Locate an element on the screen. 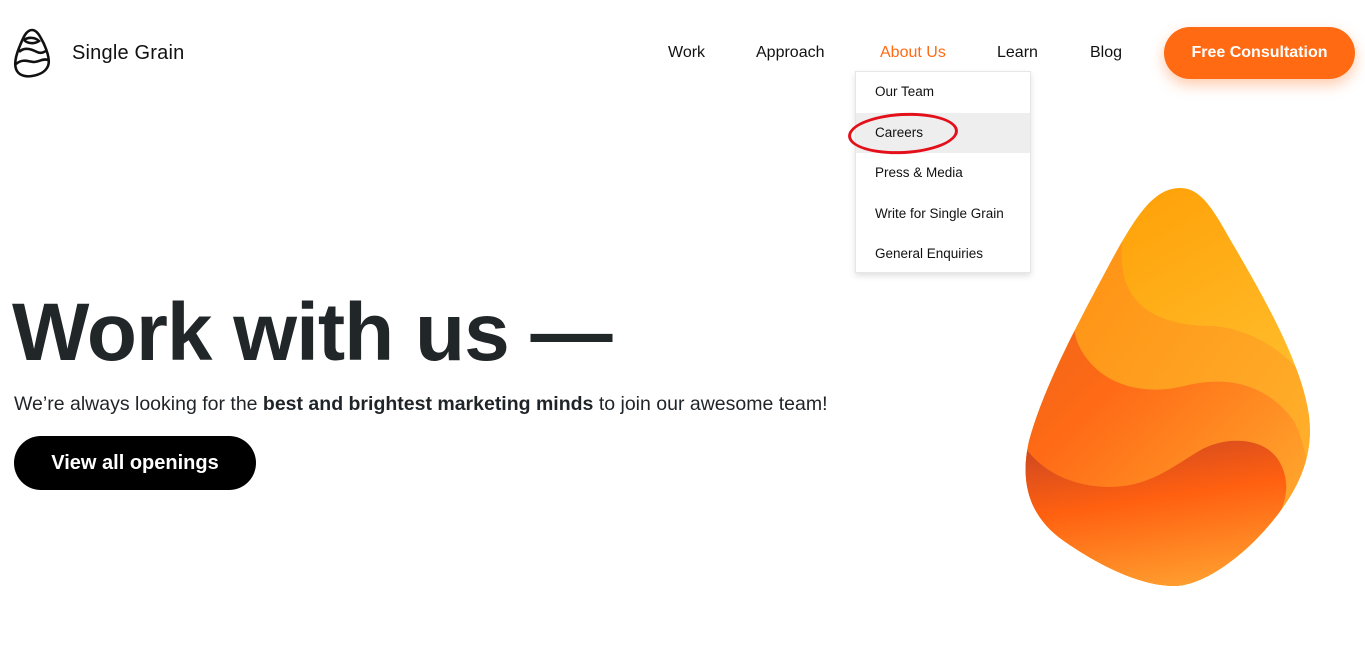 This screenshot has width=1365, height=649. nav-item-work: Work is located at coordinates (686, 53).